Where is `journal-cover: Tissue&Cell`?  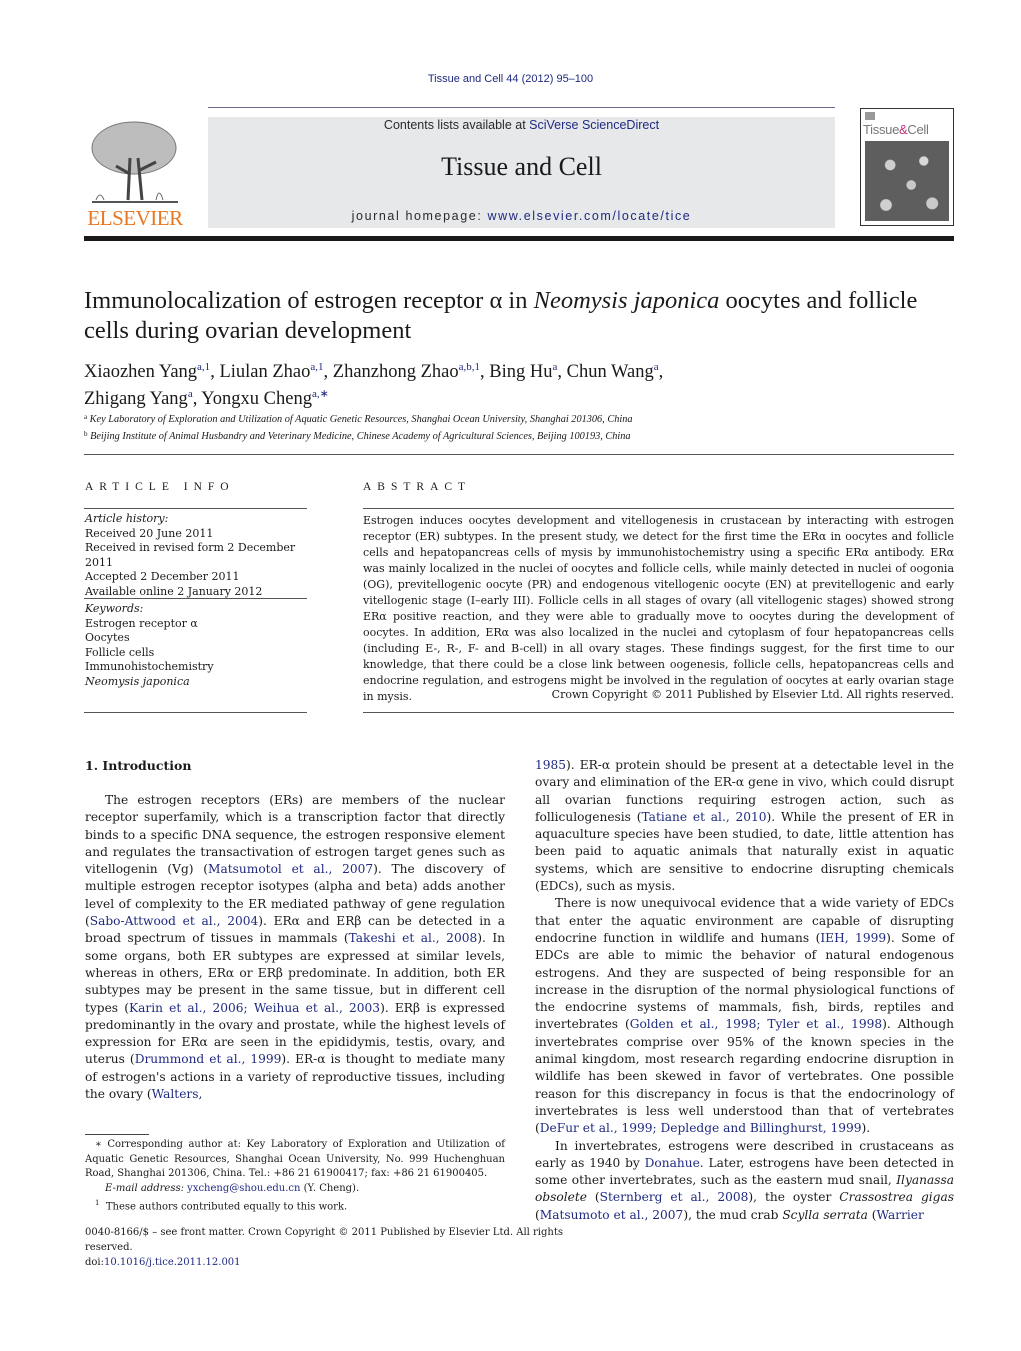 journal-cover: Tissue&Cell is located at coordinates (907, 167).